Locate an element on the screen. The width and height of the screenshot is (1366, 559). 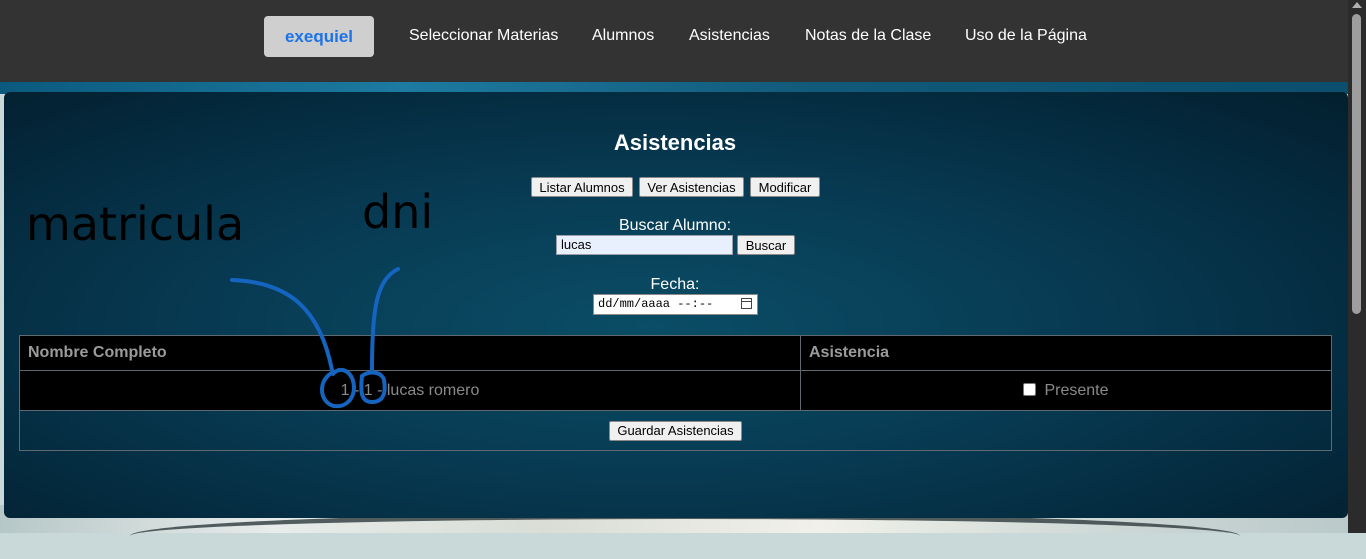
modificar-button: Modificar is located at coordinates (785, 187).